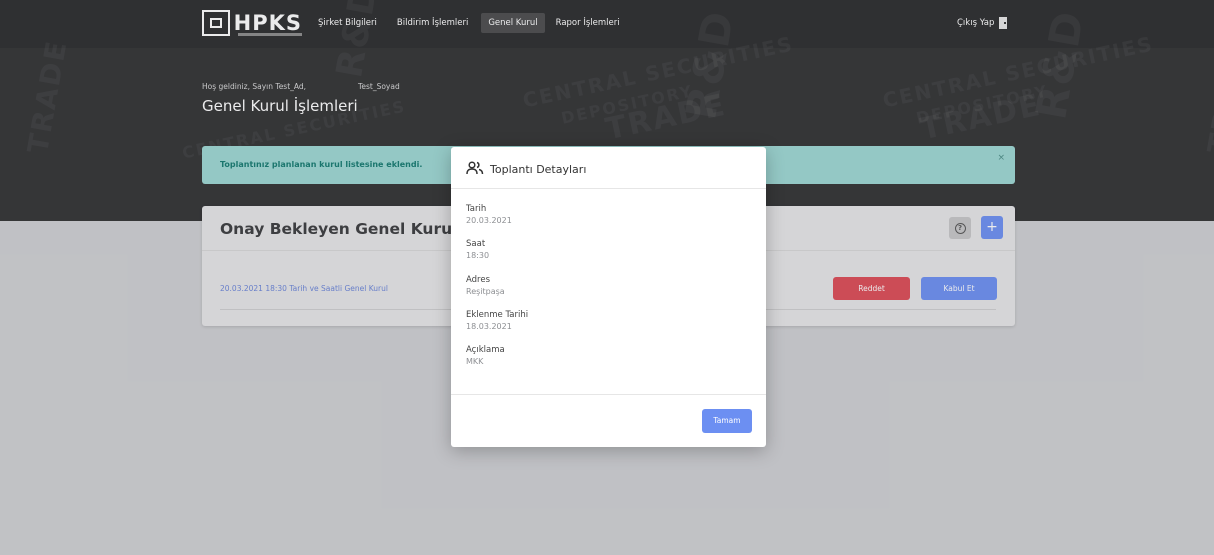 The width and height of the screenshot is (1214, 555). Describe the element at coordinates (485, 350) in the screenshot. I see `field-label: Açıklama` at that location.